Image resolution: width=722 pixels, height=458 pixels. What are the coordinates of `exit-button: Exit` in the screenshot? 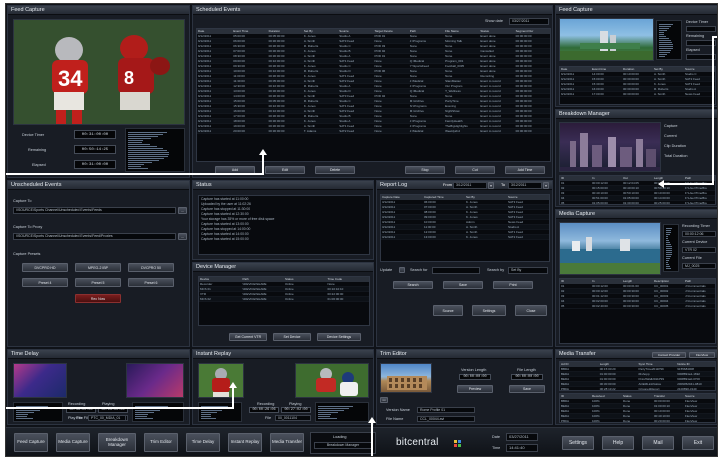 It's located at (698, 443).